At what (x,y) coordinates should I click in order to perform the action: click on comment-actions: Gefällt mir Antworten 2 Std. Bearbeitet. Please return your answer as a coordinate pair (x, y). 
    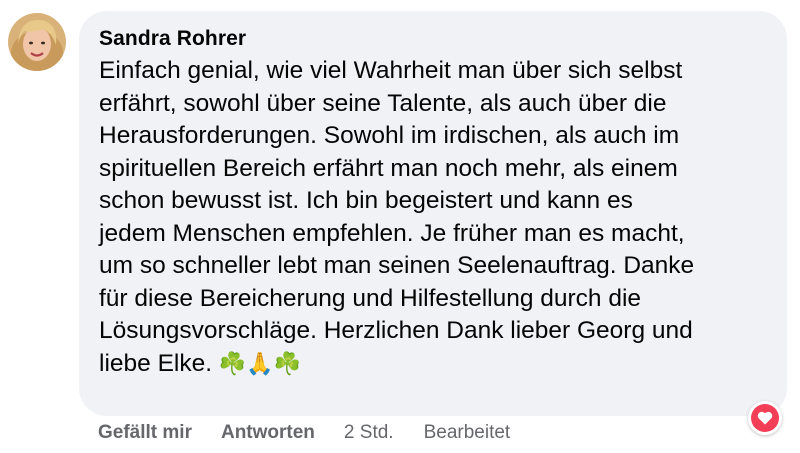
    Looking at the image, I should click on (304, 433).